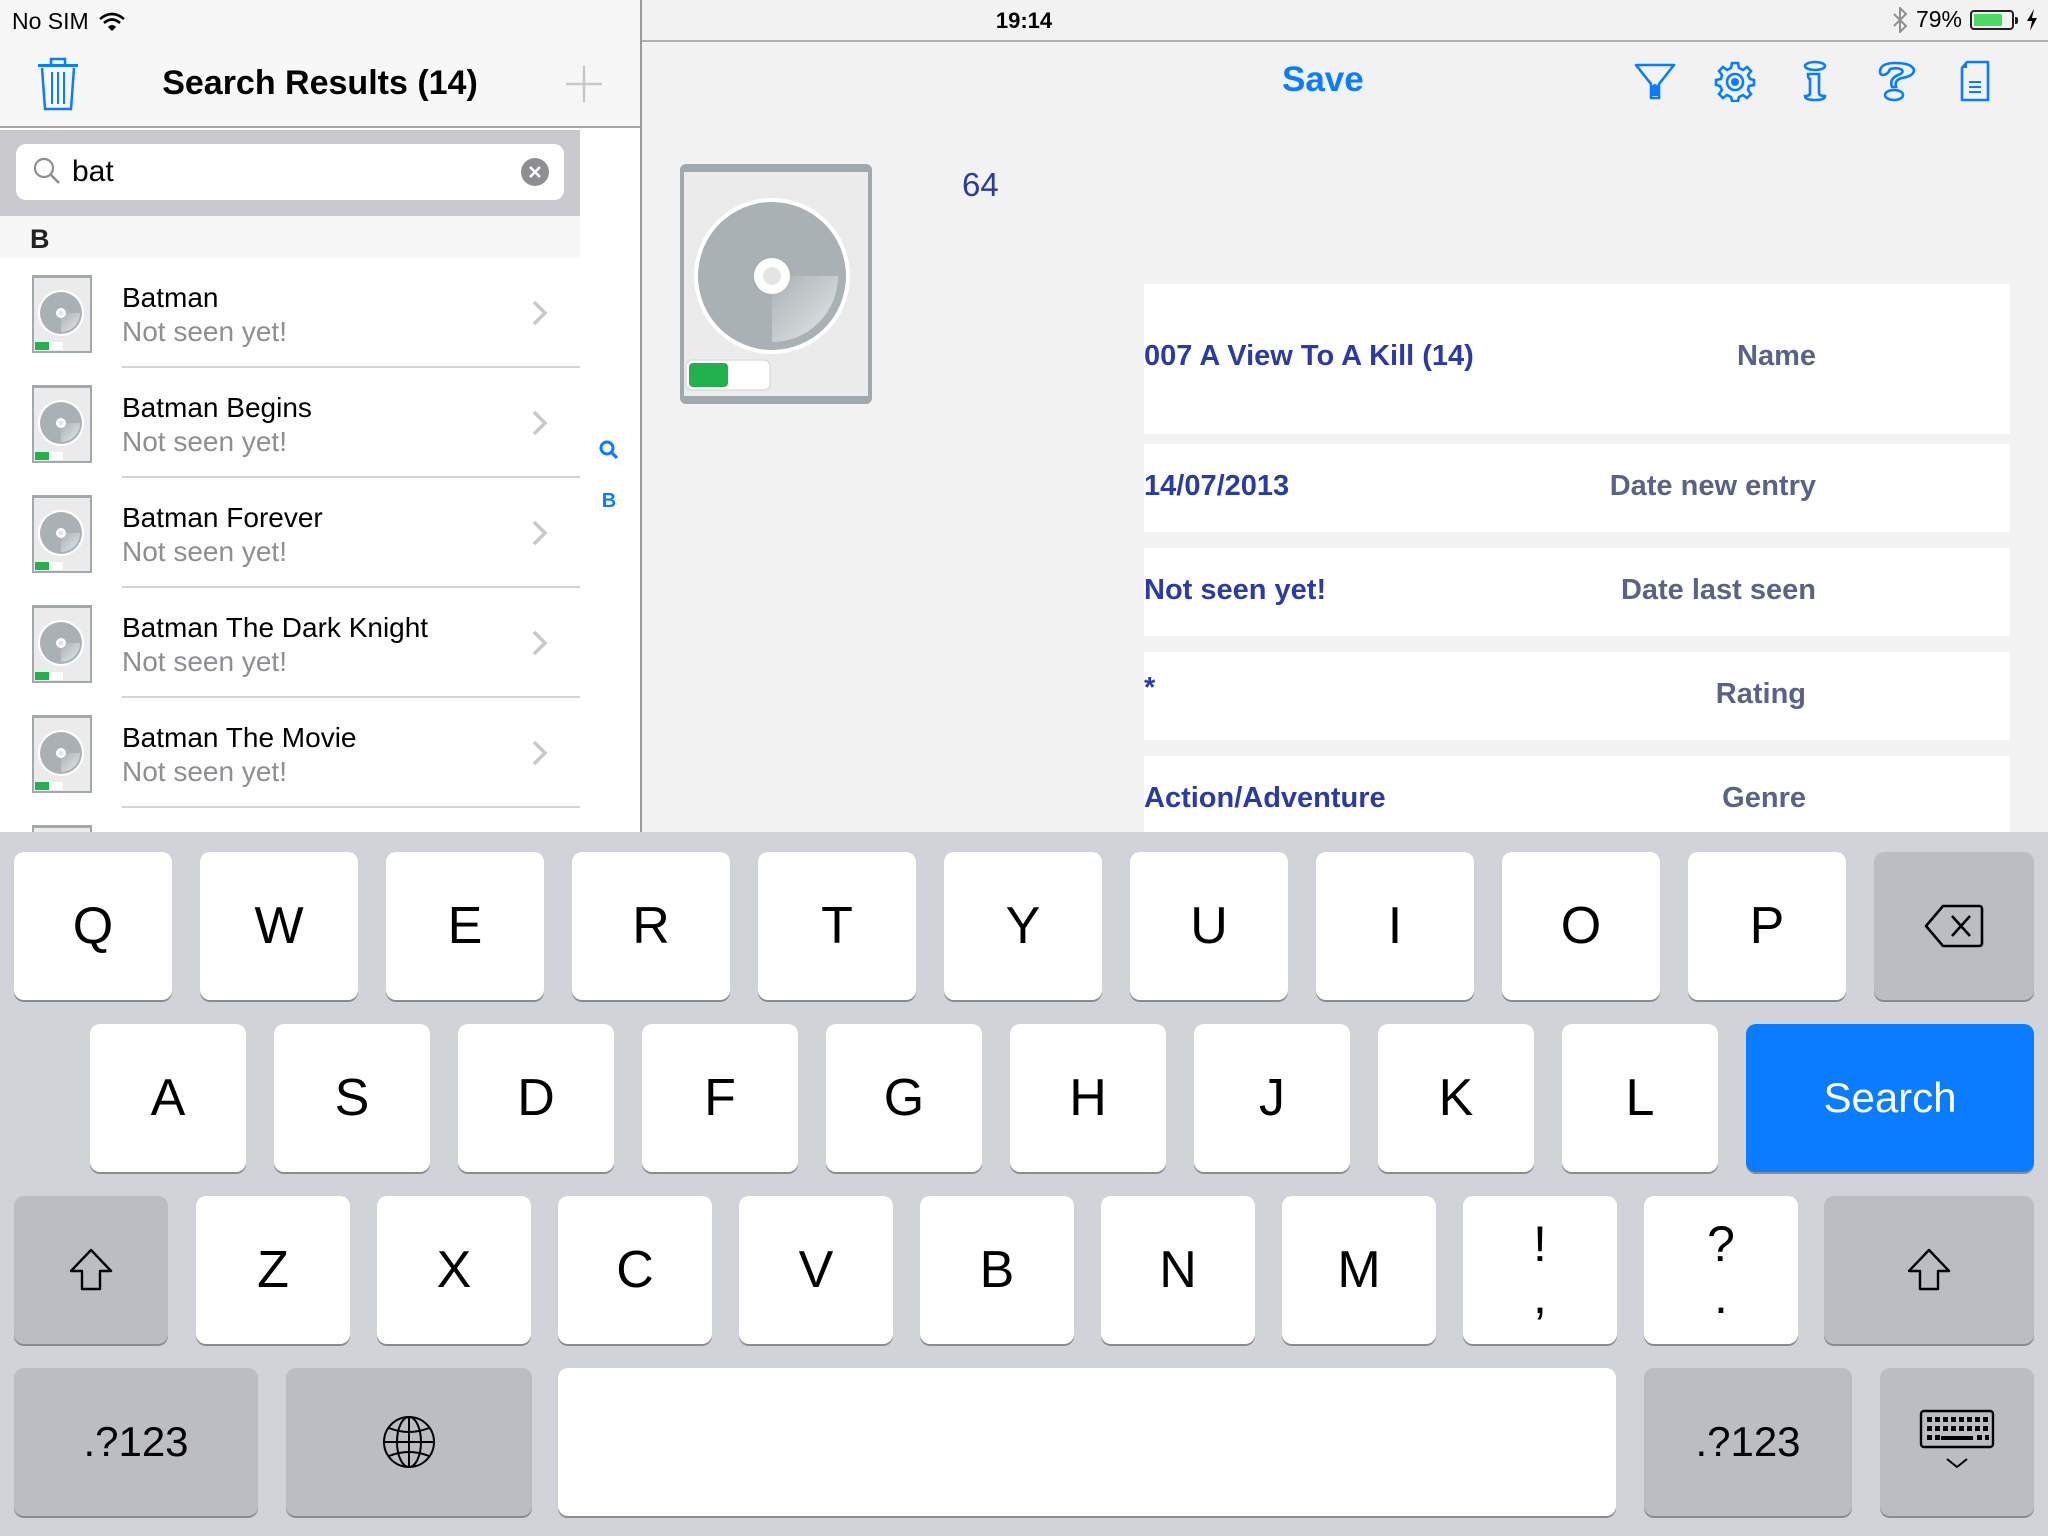 The height and width of the screenshot is (1536, 2048). I want to click on key-q: Q, so click(93, 926).